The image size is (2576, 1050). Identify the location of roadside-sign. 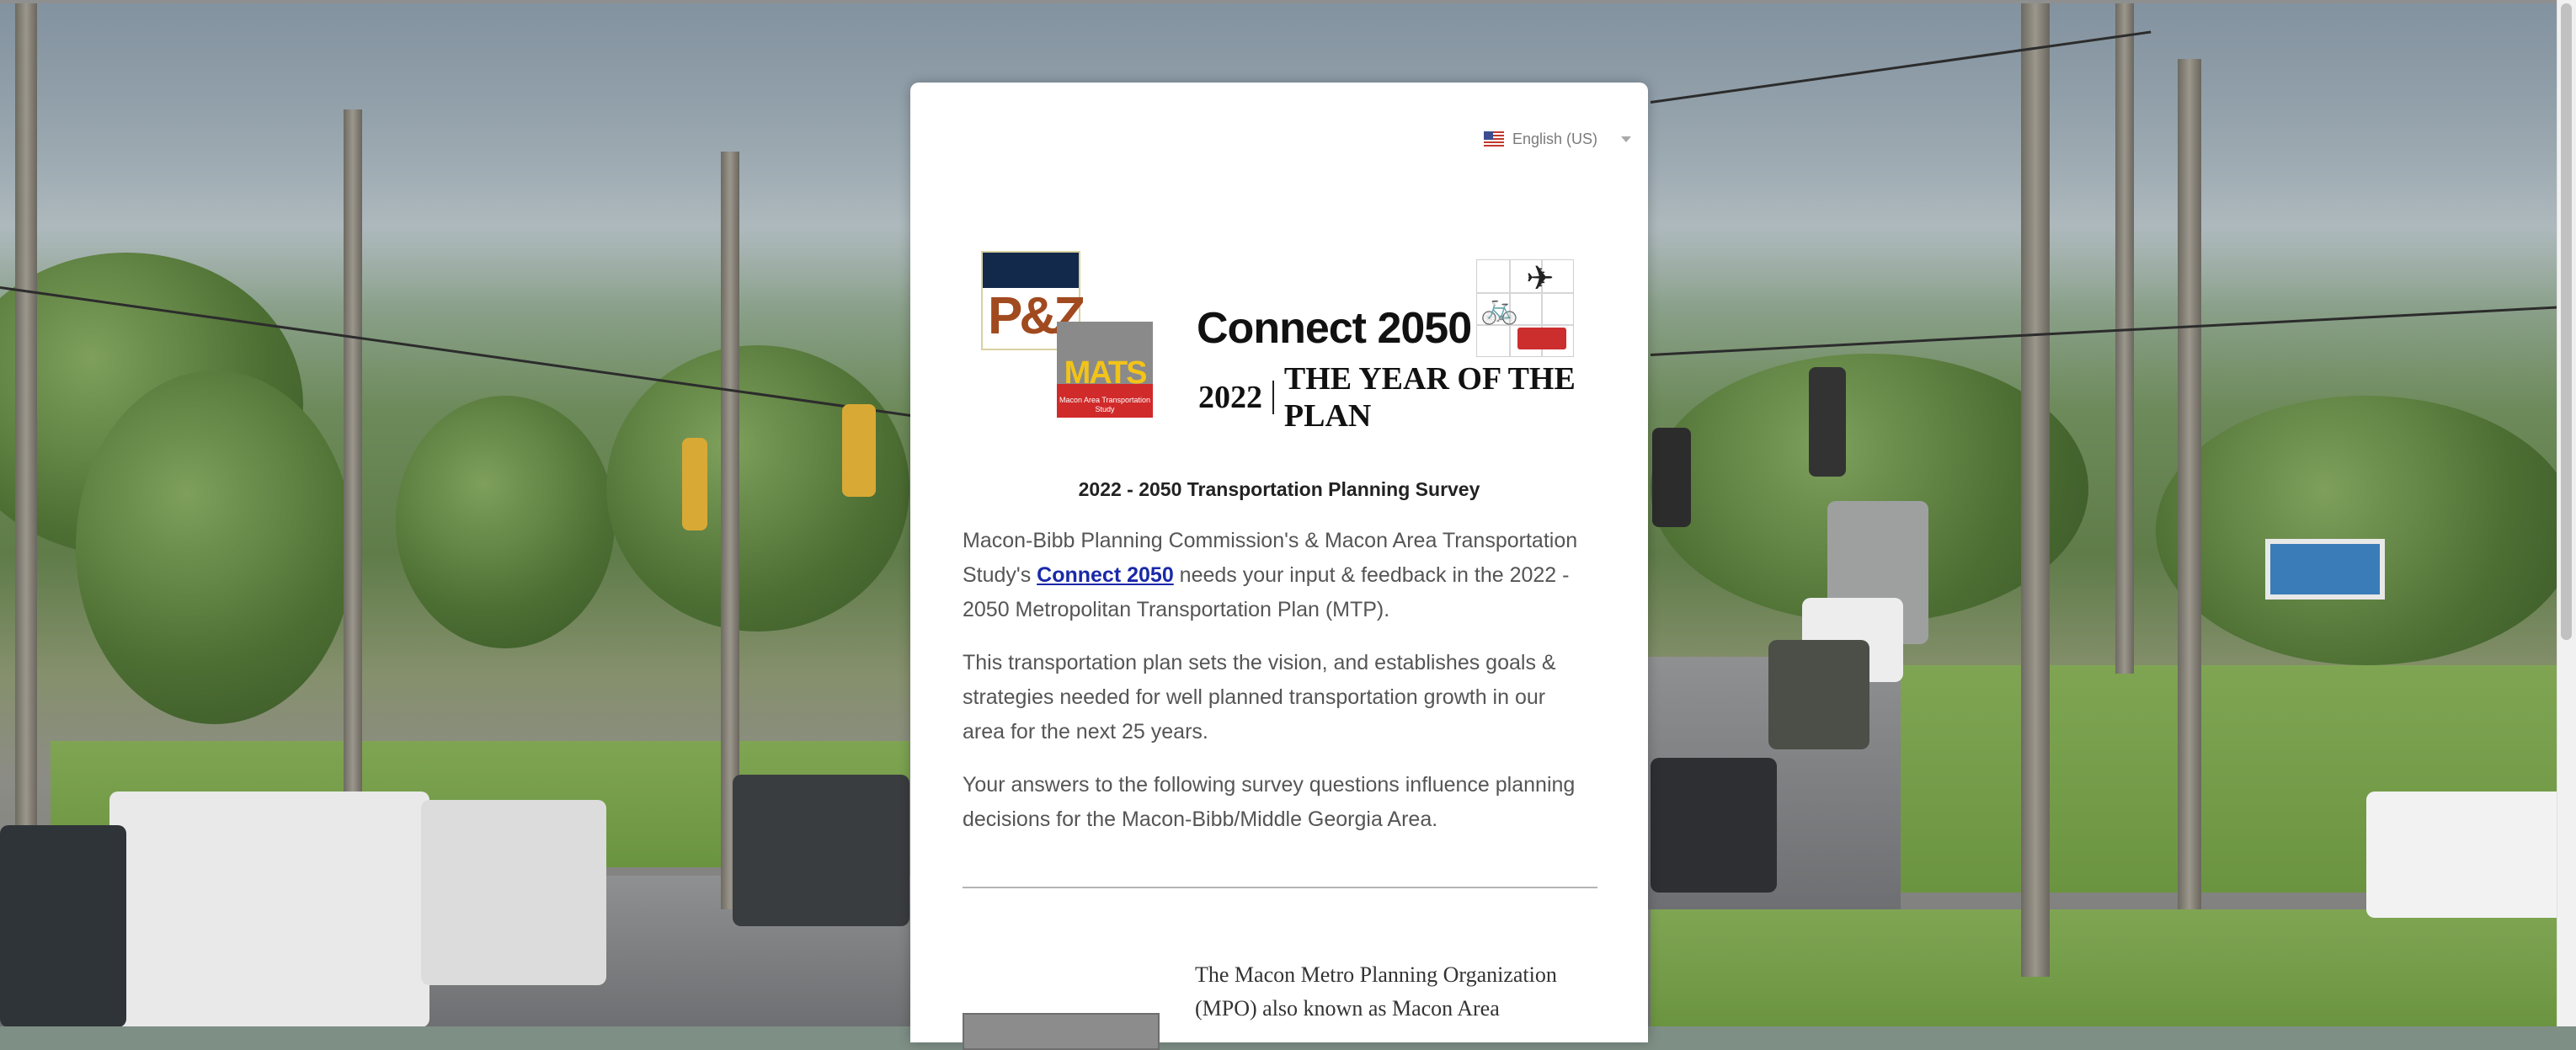
(2325, 569).